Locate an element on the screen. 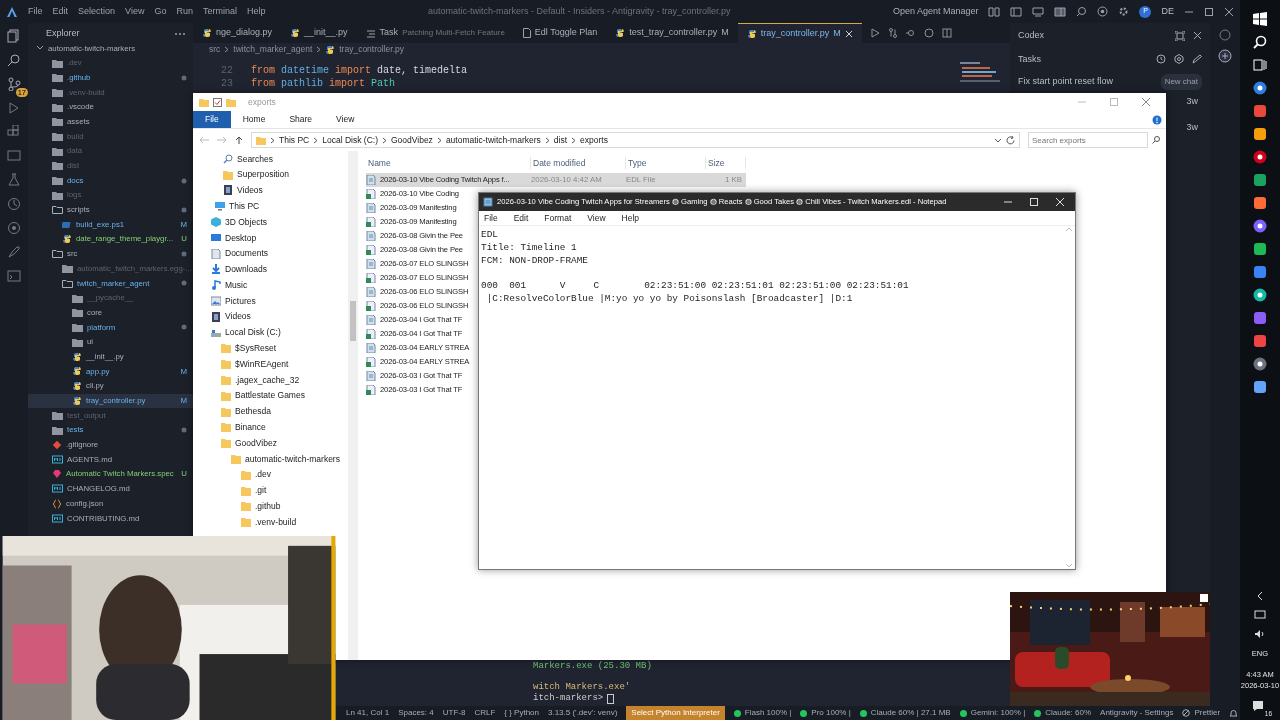 Image resolution: width=1280 pixels, height=720 pixels. pencil-icon is located at coordinates (1197, 59).